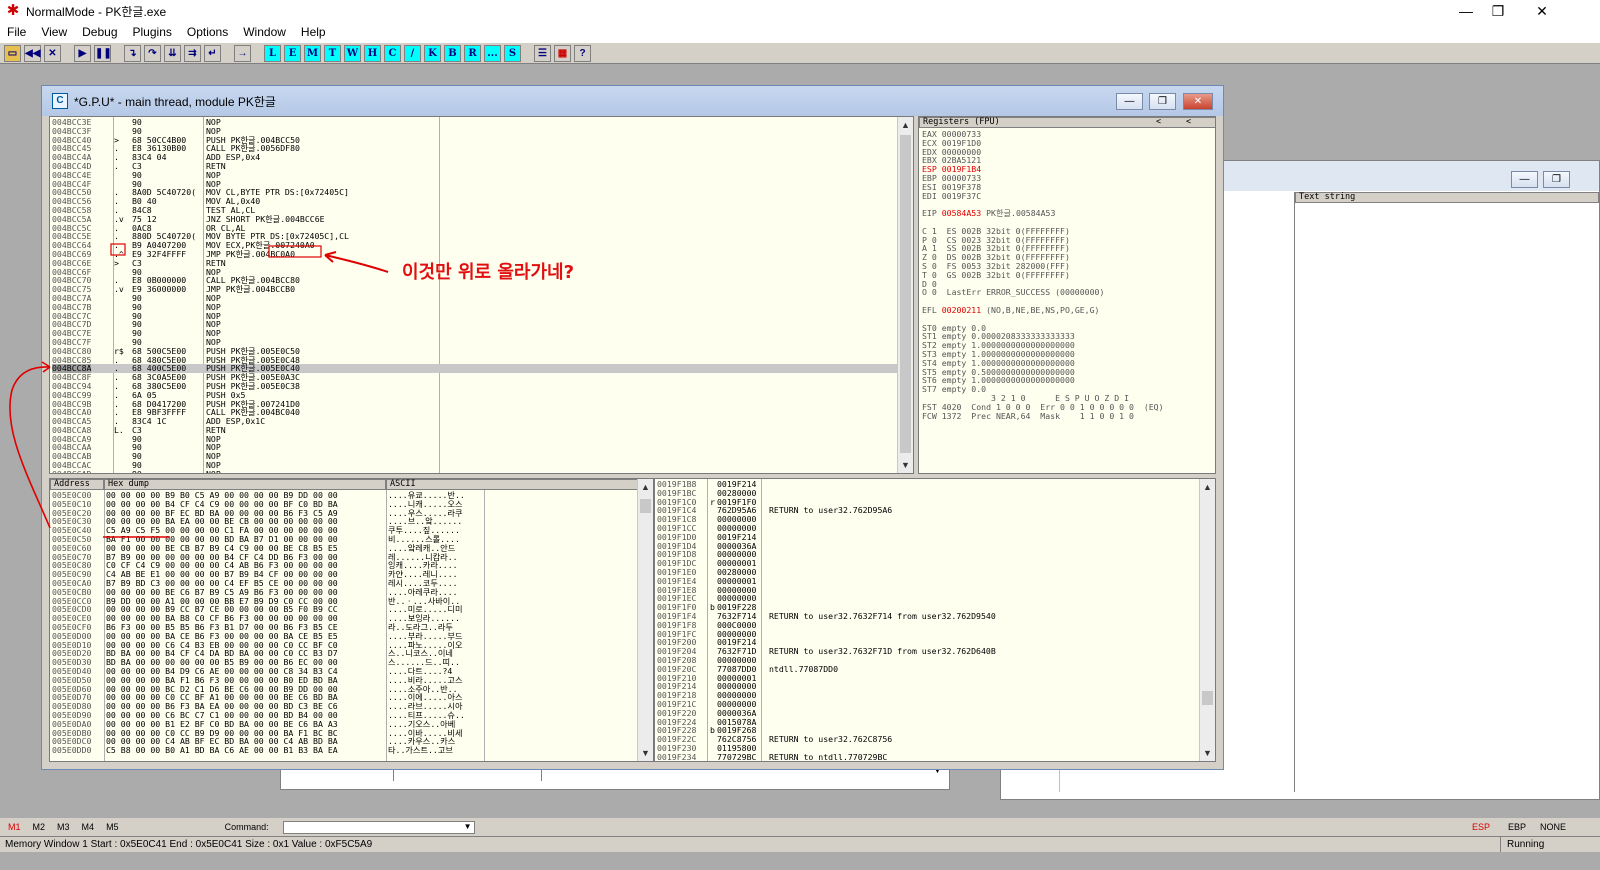 The width and height of the screenshot is (1600, 870). I want to click on disasm-row: 004BCC7E 90 NOP, so click(474, 333).